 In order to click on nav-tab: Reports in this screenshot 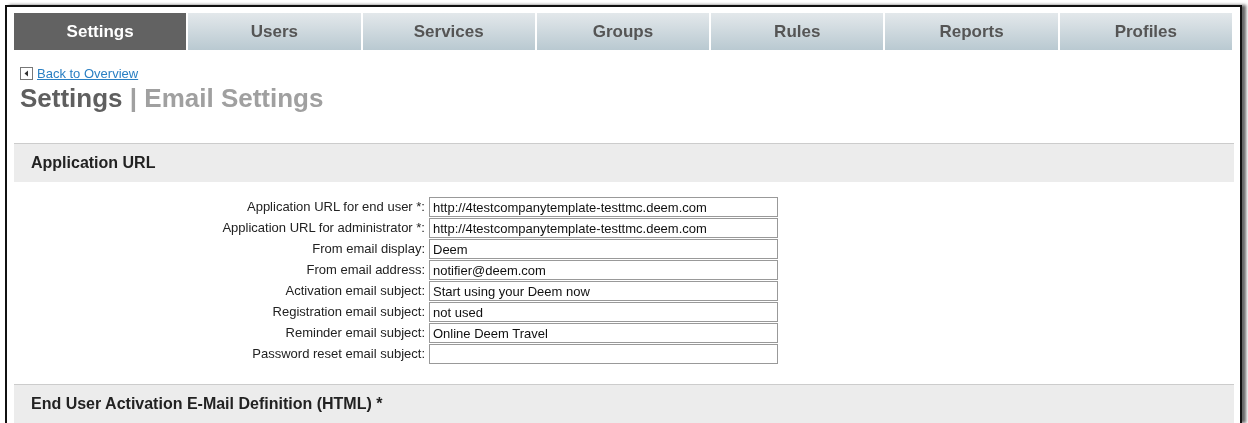, I will do `click(972, 31)`.